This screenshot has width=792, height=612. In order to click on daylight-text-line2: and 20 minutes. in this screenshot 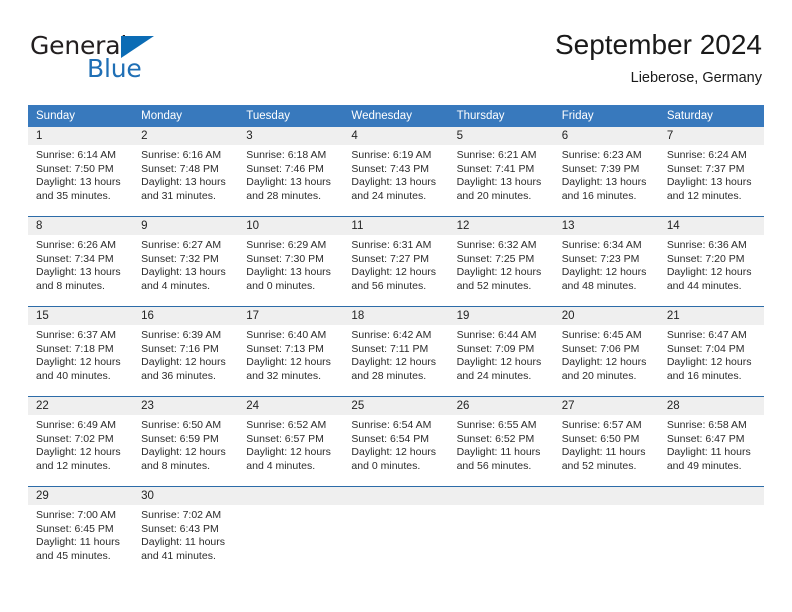, I will do `click(494, 195)`.